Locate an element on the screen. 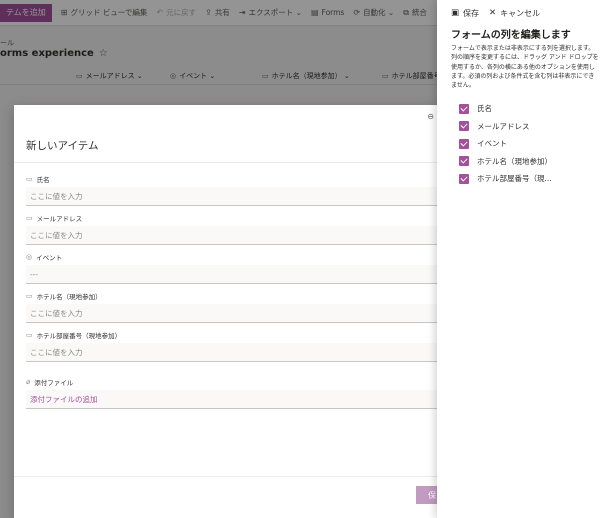 Image resolution: width=600 pixels, height=518 pixels. field-hotel-name: ▭ ホテル名（現地参加） ここに値を入力 is located at coordinates (240, 307).